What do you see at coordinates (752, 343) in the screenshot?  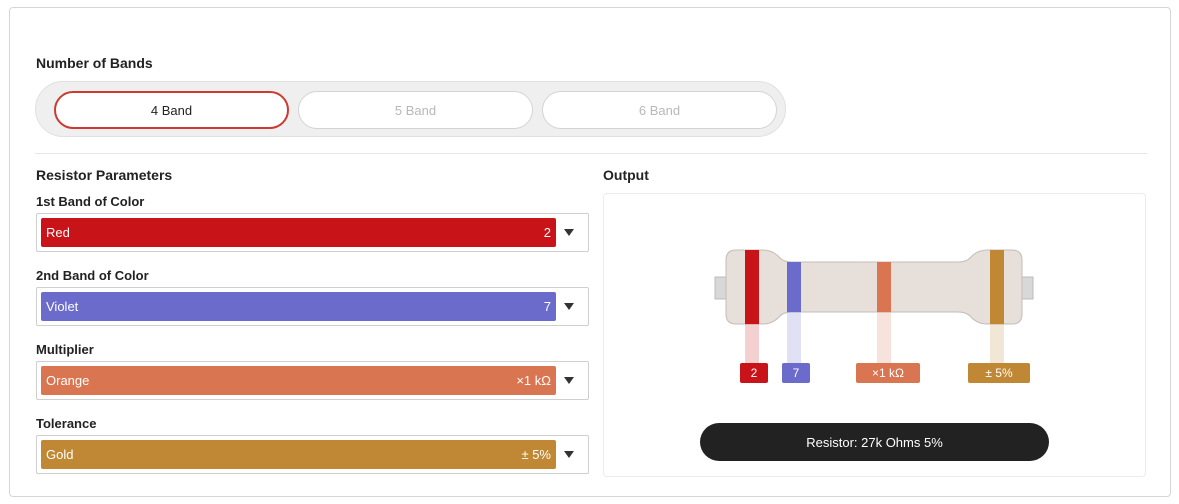 I see `band-1-connector` at bounding box center [752, 343].